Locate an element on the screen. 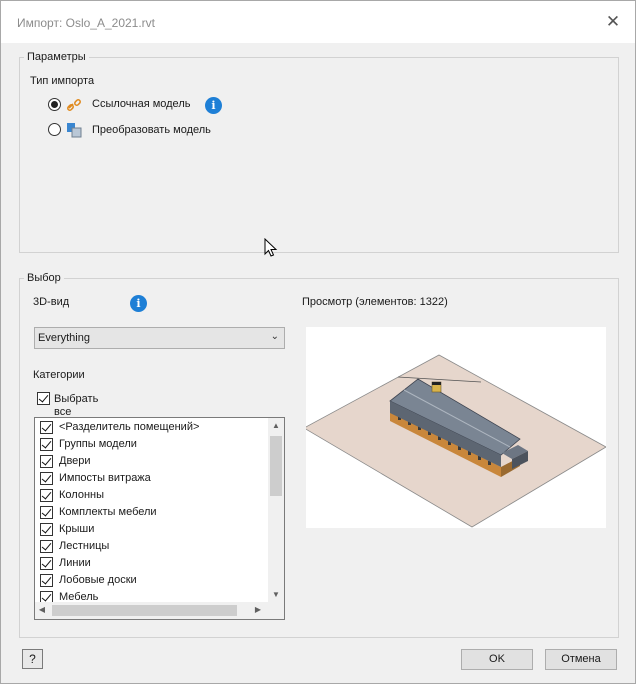  scroll-right-icon: ▶ is located at coordinates (258, 609).